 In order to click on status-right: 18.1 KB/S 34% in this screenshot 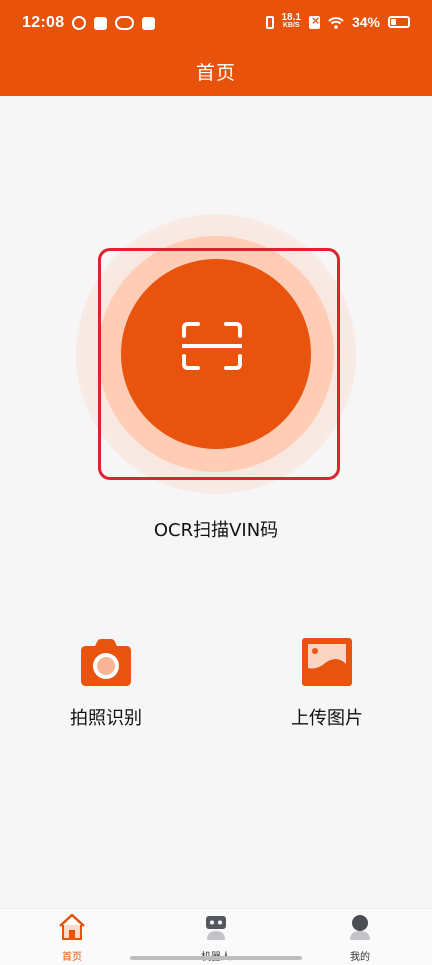, I will do `click(337, 21)`.